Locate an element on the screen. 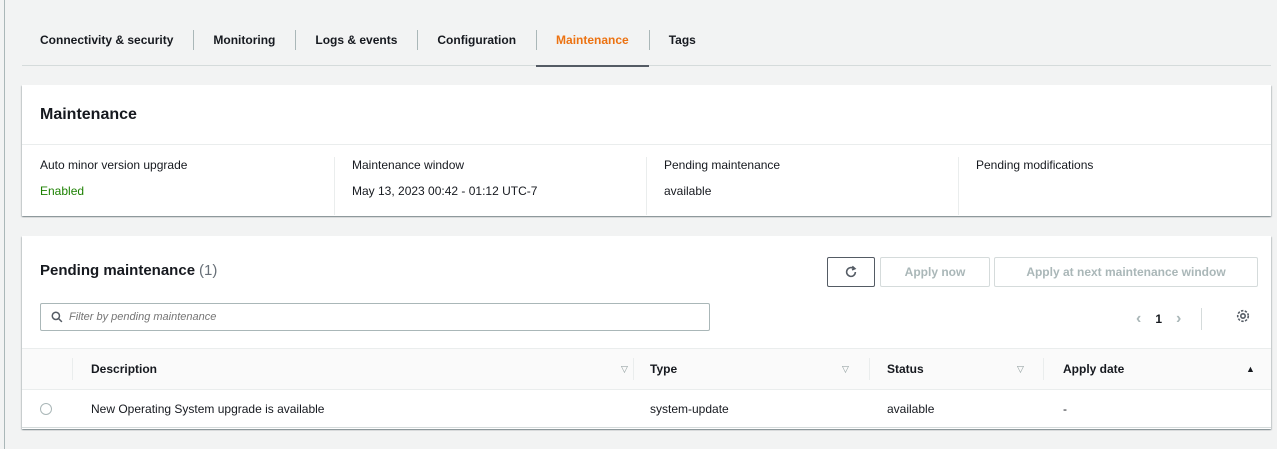  field-value-enabled: Enabled is located at coordinates (62, 191).